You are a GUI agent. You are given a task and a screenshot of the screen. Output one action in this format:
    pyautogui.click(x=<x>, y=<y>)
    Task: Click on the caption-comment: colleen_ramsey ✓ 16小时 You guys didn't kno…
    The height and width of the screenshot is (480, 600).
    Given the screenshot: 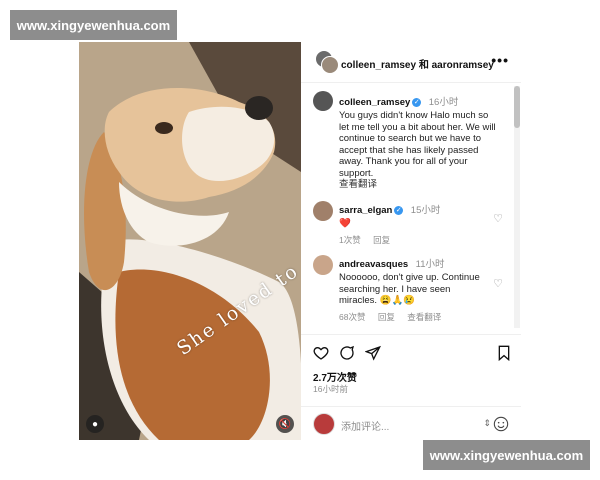 What is the action you would take?
    pyautogui.click(x=419, y=141)
    